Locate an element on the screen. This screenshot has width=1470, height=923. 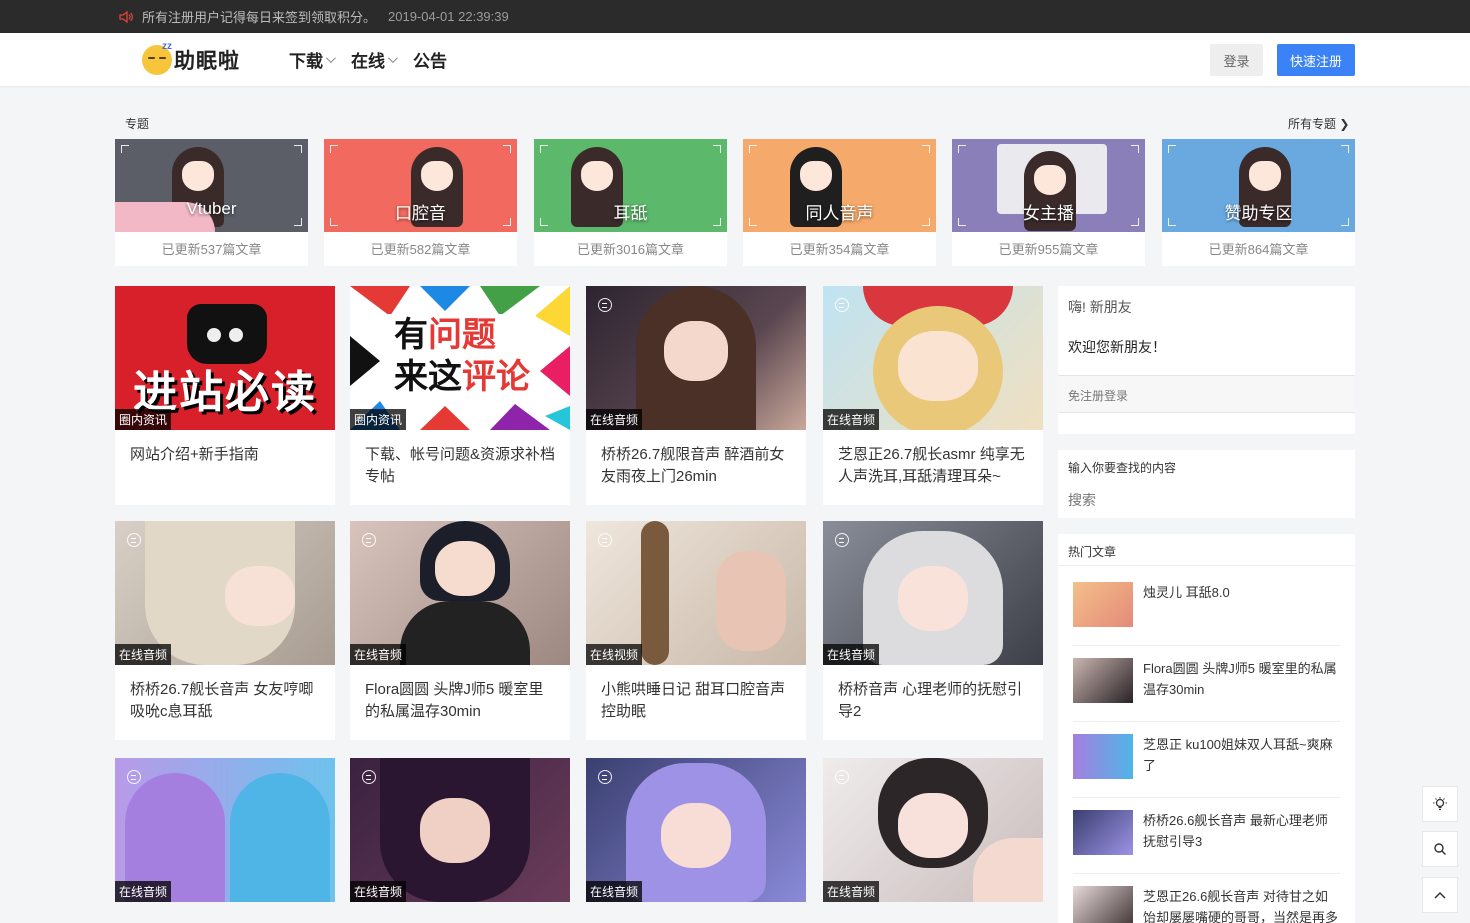
post-card: 在线视频 小熊哄睡日记 甜耳口腔音声控助眠 is located at coordinates (696, 630).